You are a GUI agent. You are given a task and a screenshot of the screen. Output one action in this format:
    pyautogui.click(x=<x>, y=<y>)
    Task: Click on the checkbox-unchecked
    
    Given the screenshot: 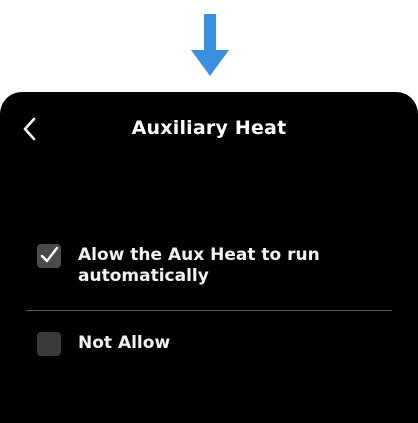 What is the action you would take?
    pyautogui.click(x=49, y=344)
    